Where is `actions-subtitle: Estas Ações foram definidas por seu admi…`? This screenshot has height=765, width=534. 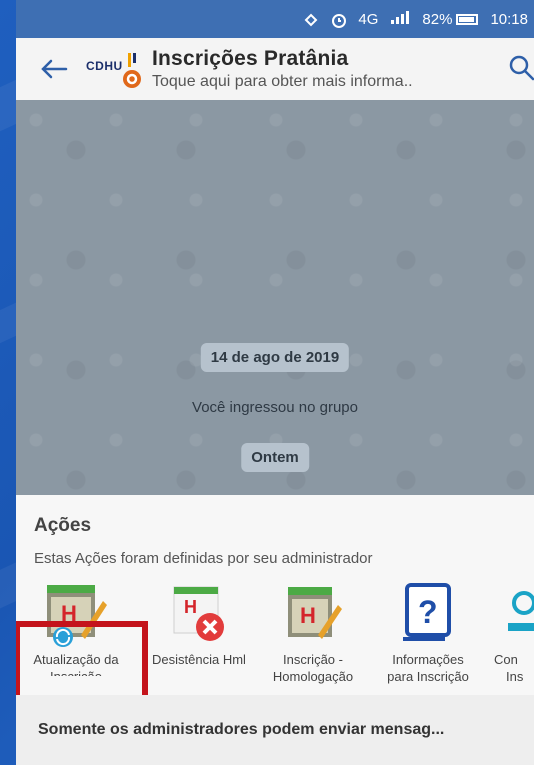 actions-subtitle: Estas Ações foram definidas por seu admi… is located at coordinates (203, 558).